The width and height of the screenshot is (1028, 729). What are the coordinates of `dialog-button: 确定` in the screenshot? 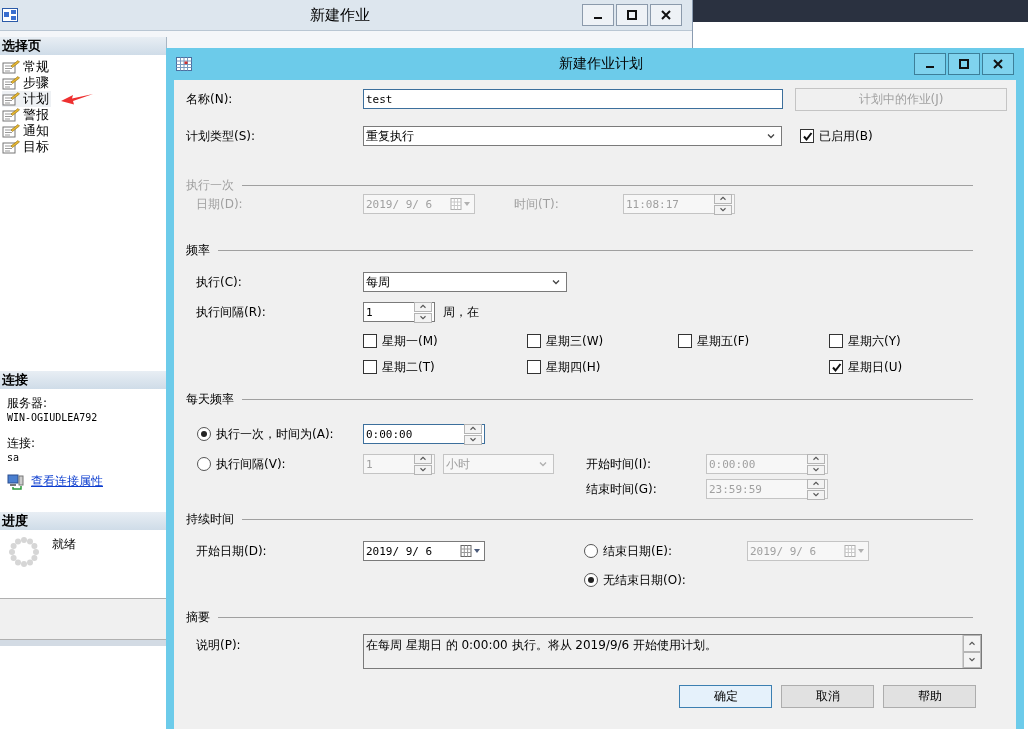 It's located at (725, 696).